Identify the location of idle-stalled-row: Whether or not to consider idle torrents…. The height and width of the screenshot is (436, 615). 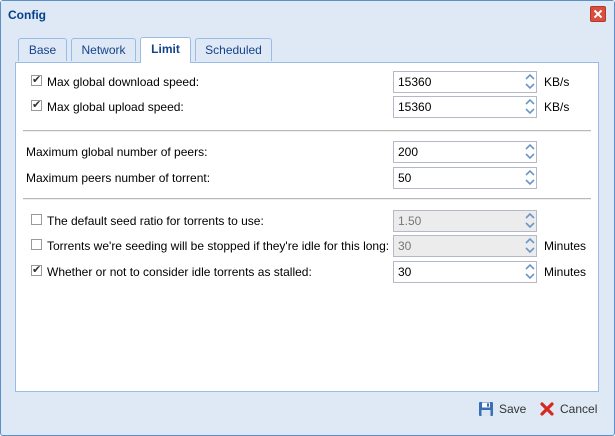
(307, 272).